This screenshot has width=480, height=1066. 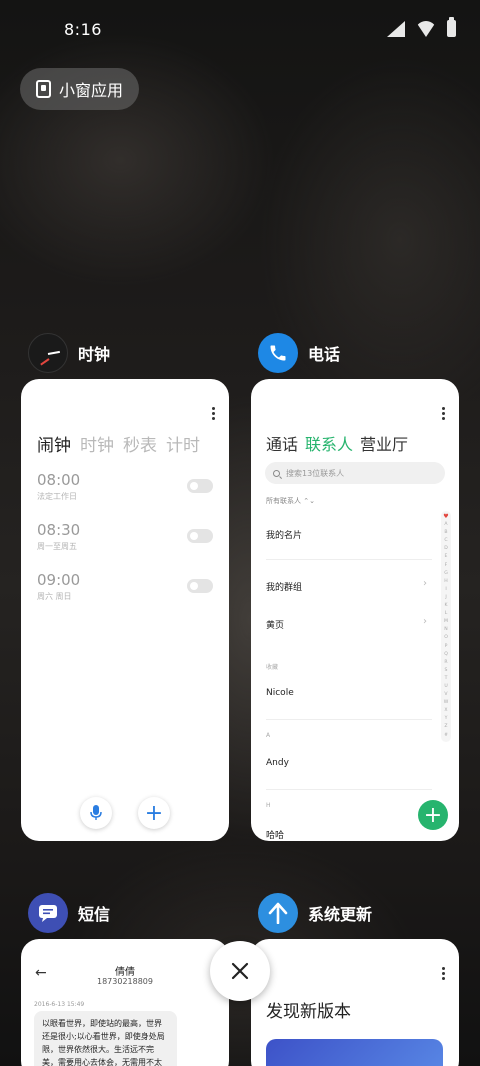 I want to click on tab-contacts: 联系人, so click(x=329, y=443).